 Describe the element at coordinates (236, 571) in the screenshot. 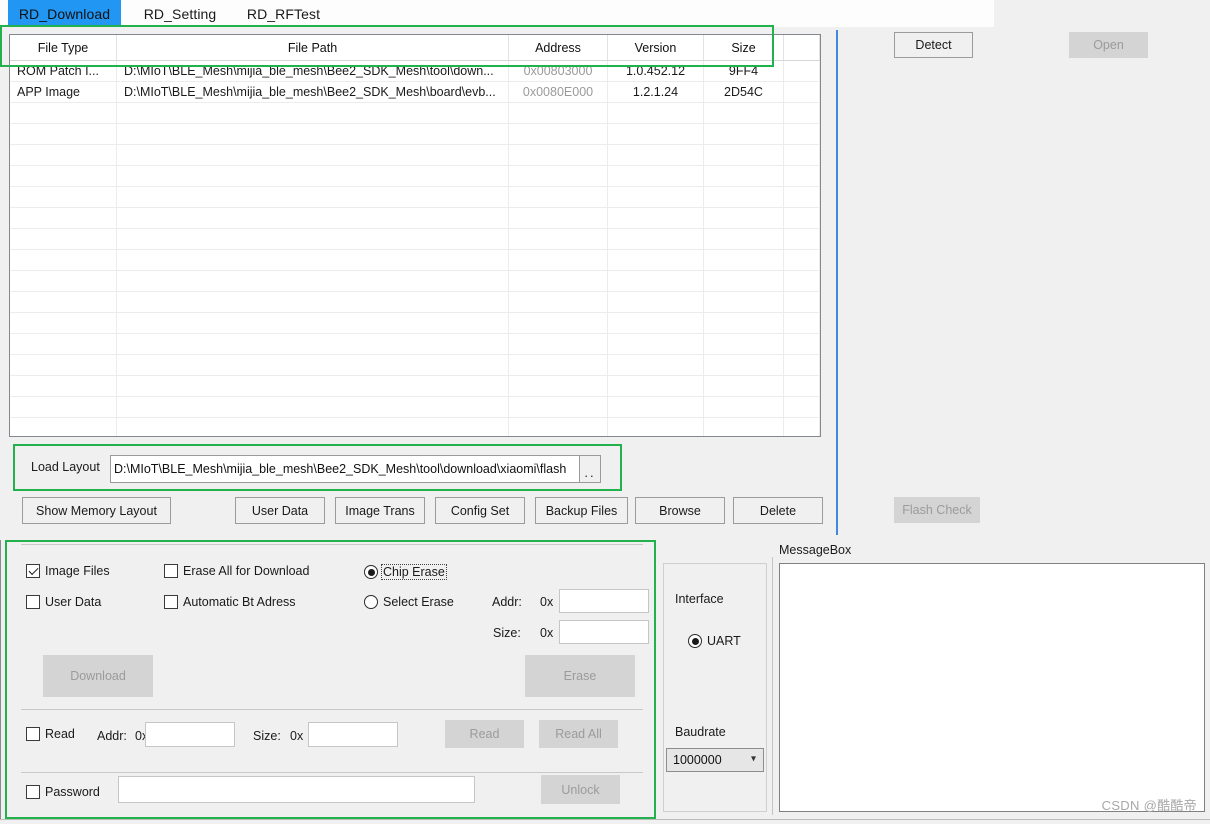

I see `checkbox-erase-all-for-download: Erase All for Download` at that location.